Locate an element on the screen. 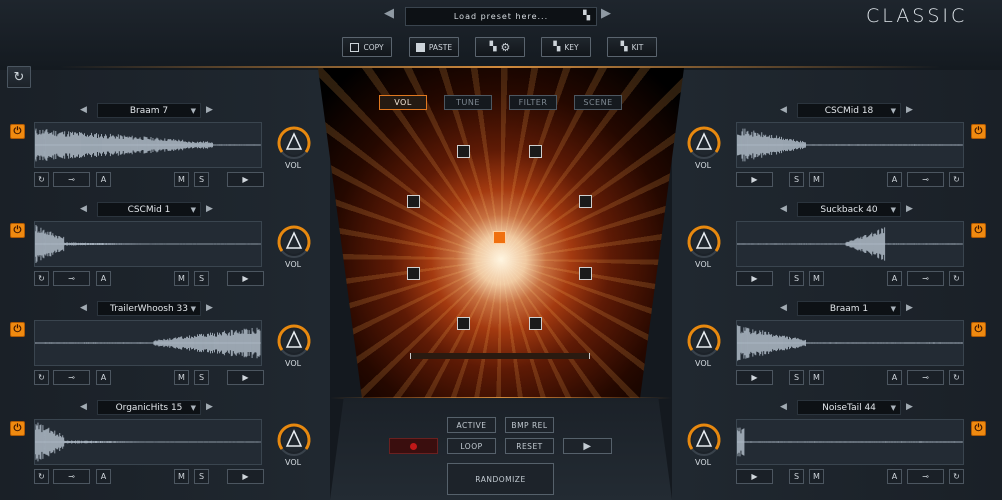 Image resolution: width=1002 pixels, height=500 pixels. settings-button: ▚ ⚙ is located at coordinates (500, 47).